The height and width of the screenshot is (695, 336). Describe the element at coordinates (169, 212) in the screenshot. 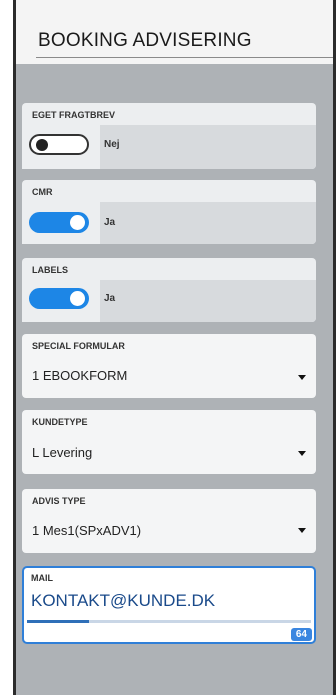

I see `cmr-field: CMR Ja` at that location.